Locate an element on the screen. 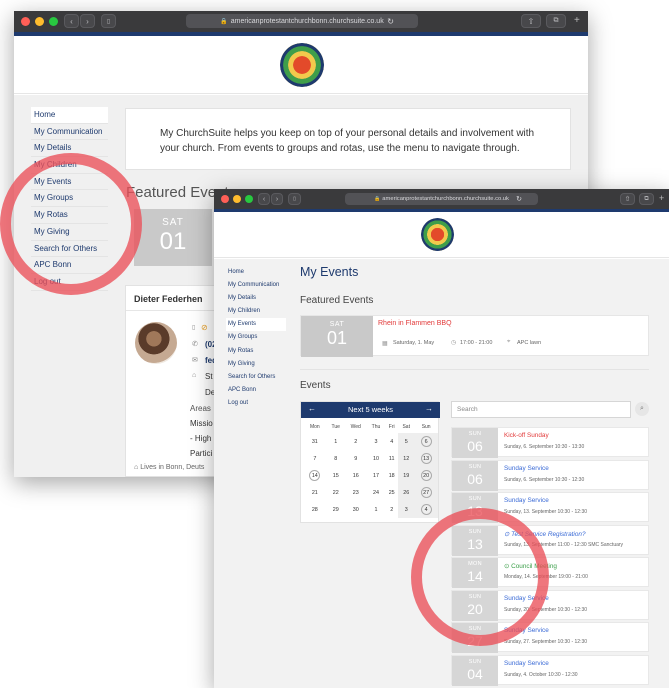  event-day-marker: 14 is located at coordinates (315, 475).